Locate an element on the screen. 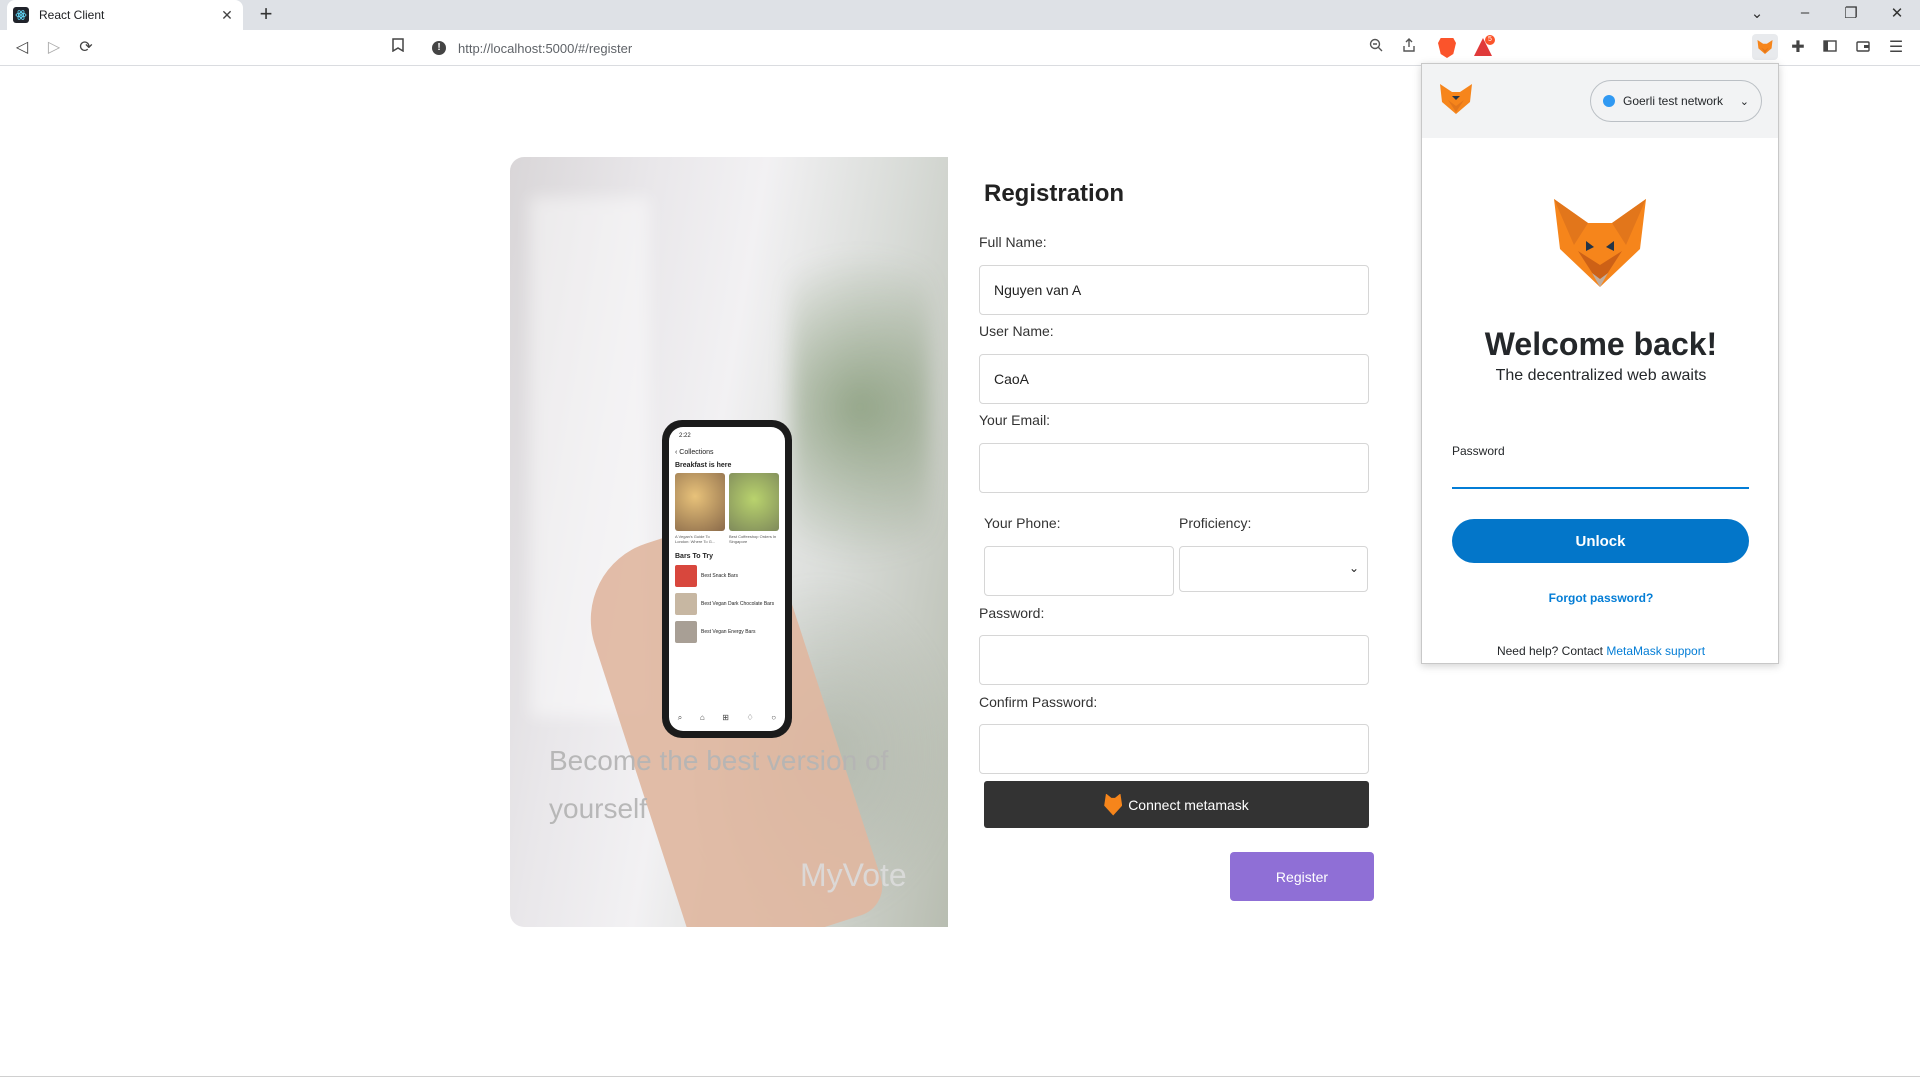  new-tab-button: + is located at coordinates (266, 15).